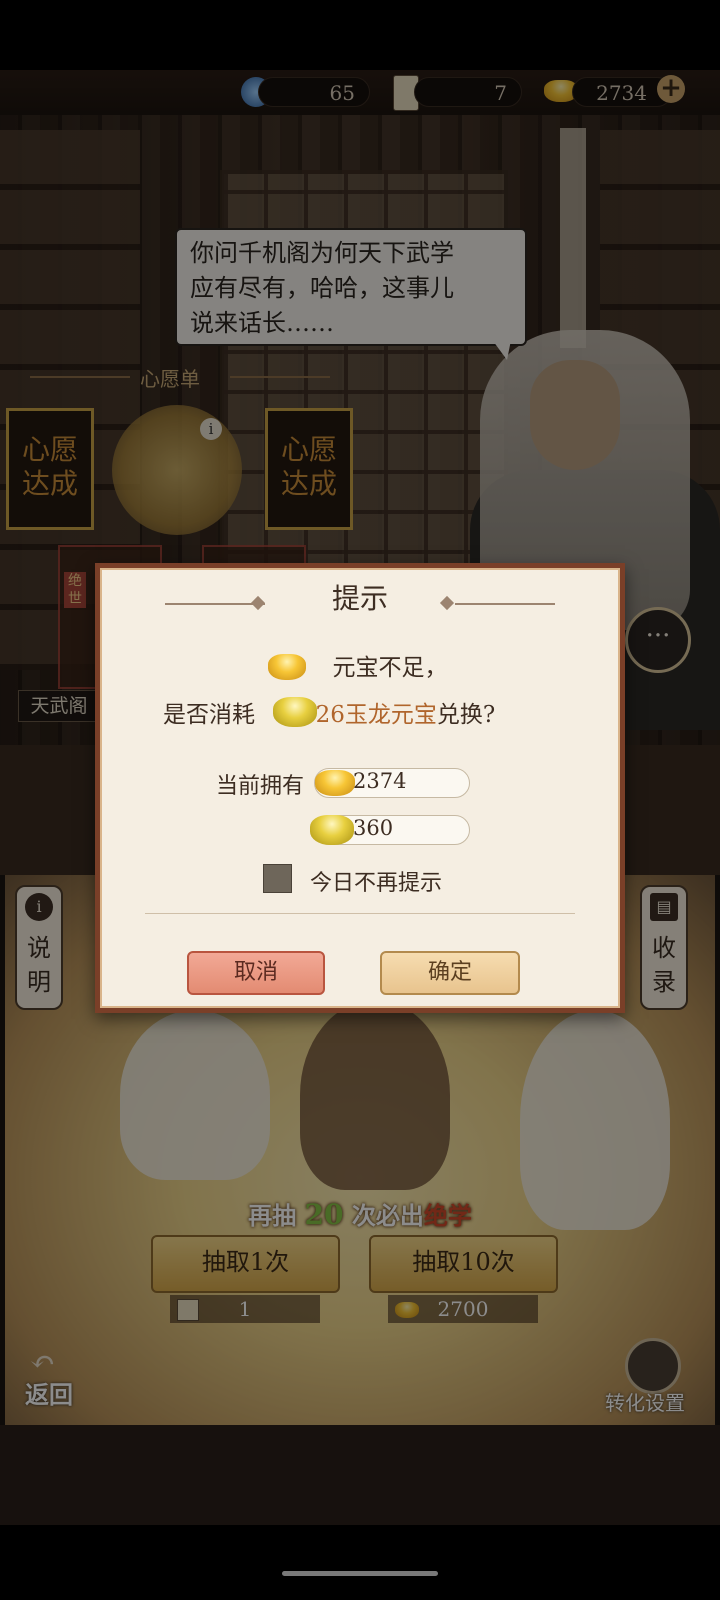 This screenshot has width=720, height=1600. What do you see at coordinates (450, 973) in the screenshot?
I see `confirm-button: 确定` at bounding box center [450, 973].